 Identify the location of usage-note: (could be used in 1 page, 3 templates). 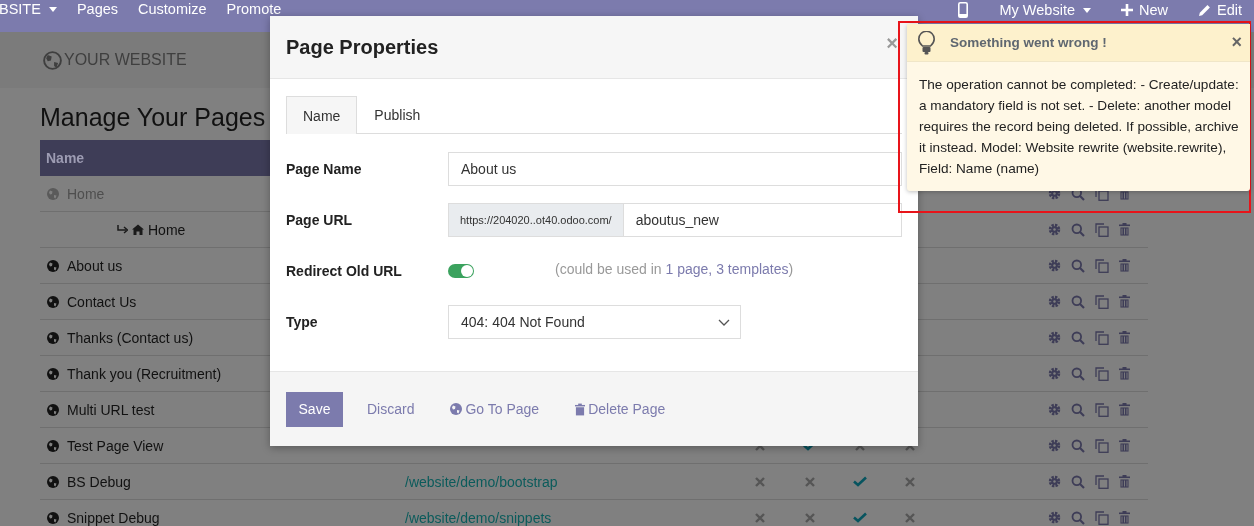
(674, 269).